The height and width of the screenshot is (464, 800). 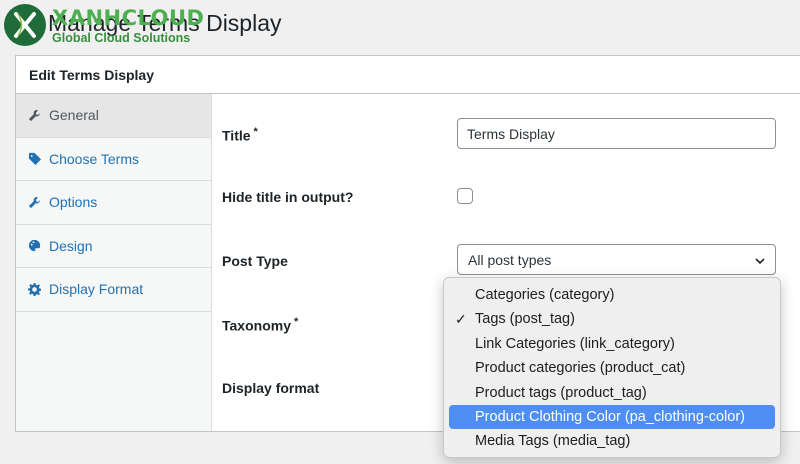 I want to click on title-label: Title *, so click(x=240, y=135).